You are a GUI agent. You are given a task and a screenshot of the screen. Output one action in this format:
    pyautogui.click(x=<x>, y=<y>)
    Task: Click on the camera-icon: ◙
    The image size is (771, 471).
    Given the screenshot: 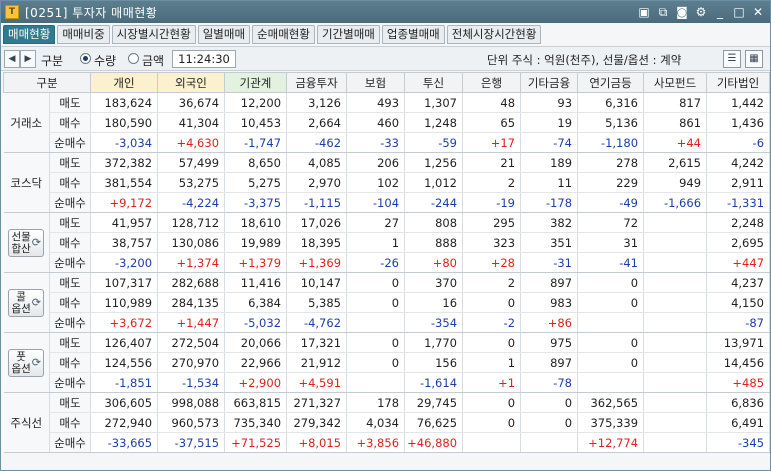 What is the action you would take?
    pyautogui.click(x=682, y=12)
    